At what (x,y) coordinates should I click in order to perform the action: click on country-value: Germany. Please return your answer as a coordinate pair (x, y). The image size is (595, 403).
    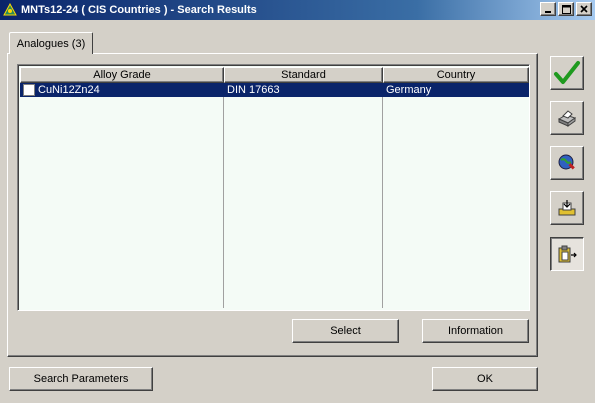
    Looking at the image, I should click on (409, 90).